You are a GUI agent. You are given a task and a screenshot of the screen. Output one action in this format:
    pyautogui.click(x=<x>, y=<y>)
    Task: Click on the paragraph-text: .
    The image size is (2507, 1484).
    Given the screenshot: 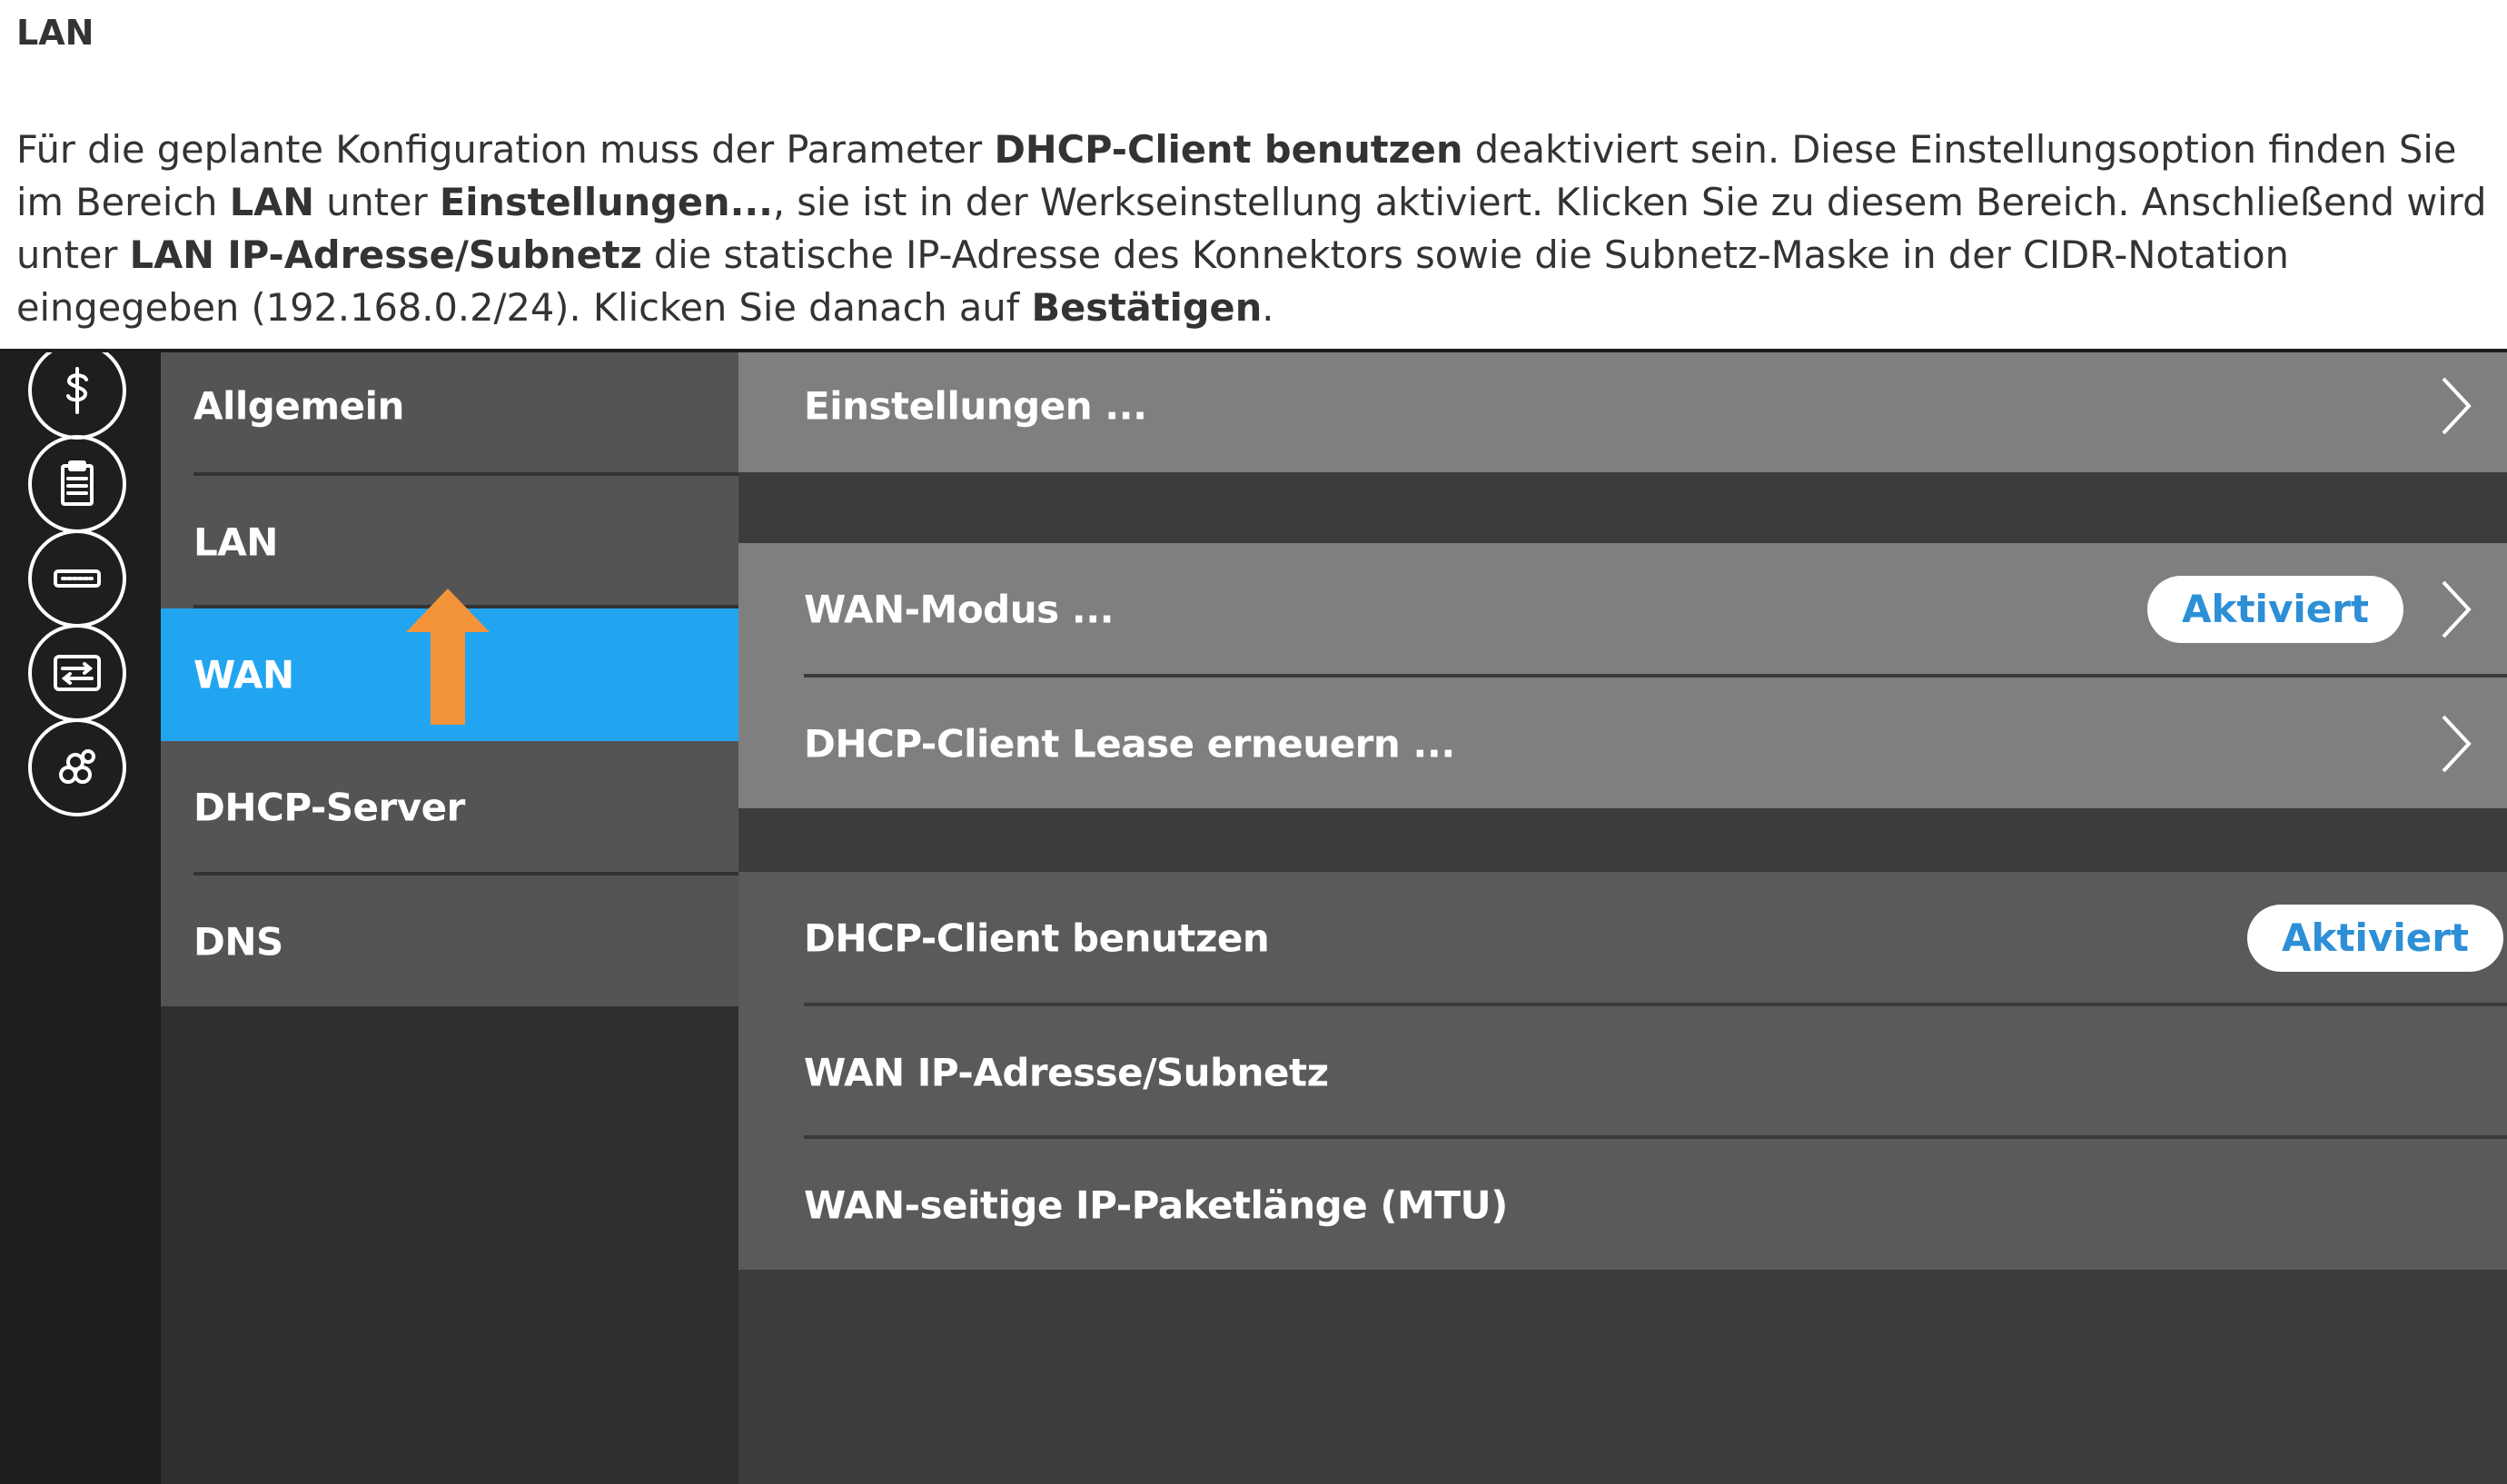 What is the action you would take?
    pyautogui.click(x=1268, y=307)
    